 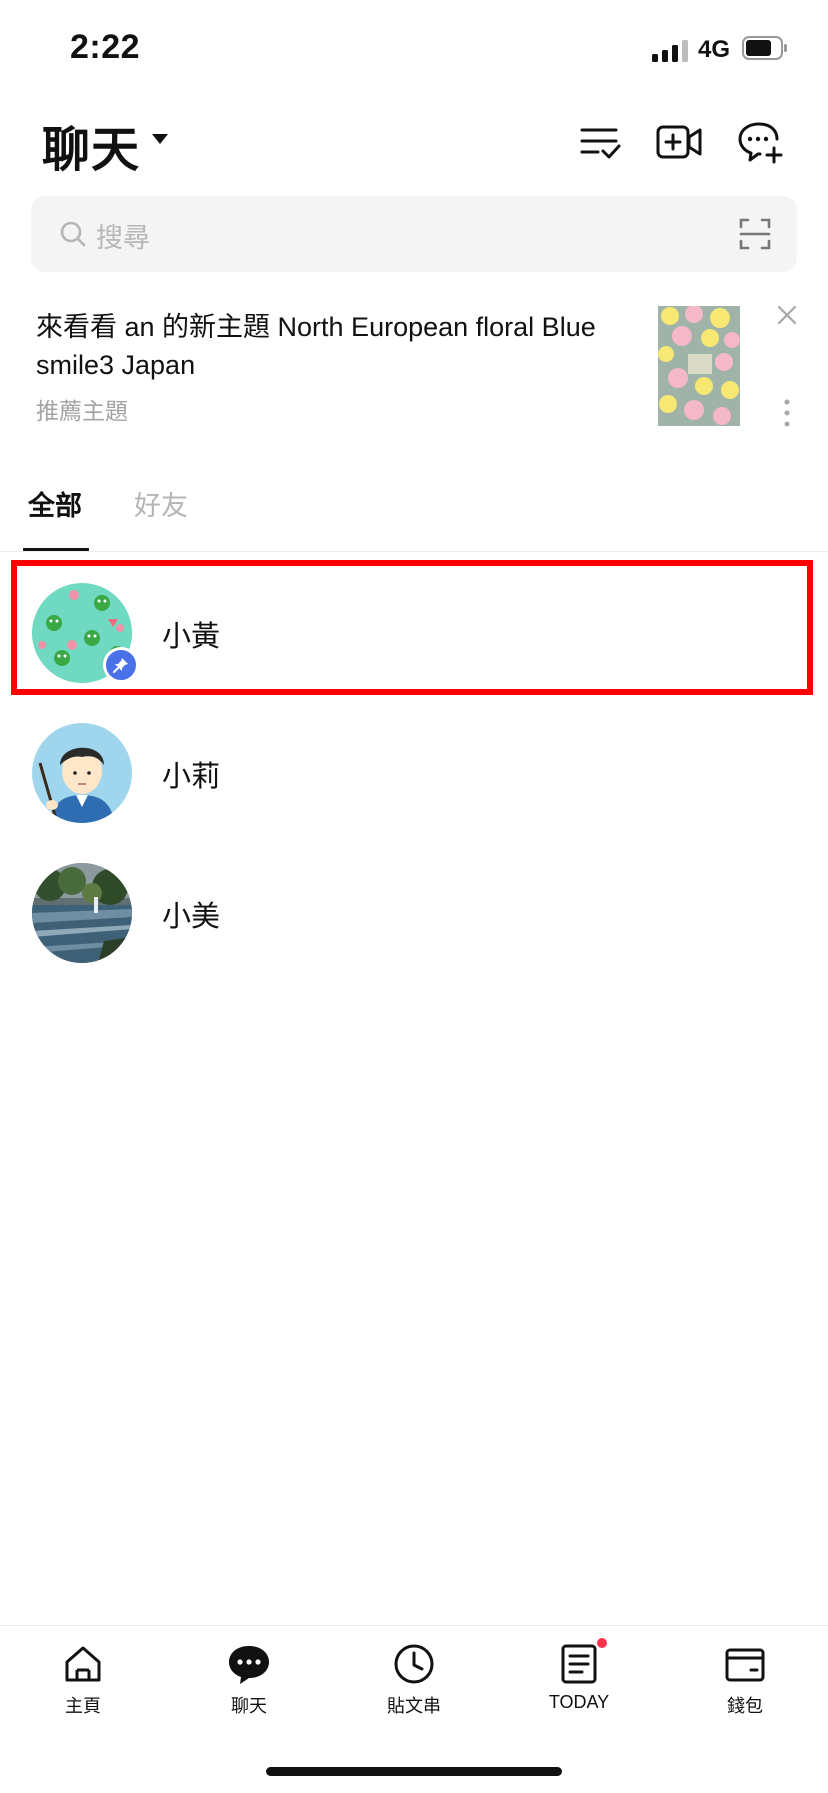 I want to click on chat-row: 小美, so click(x=414, y=912).